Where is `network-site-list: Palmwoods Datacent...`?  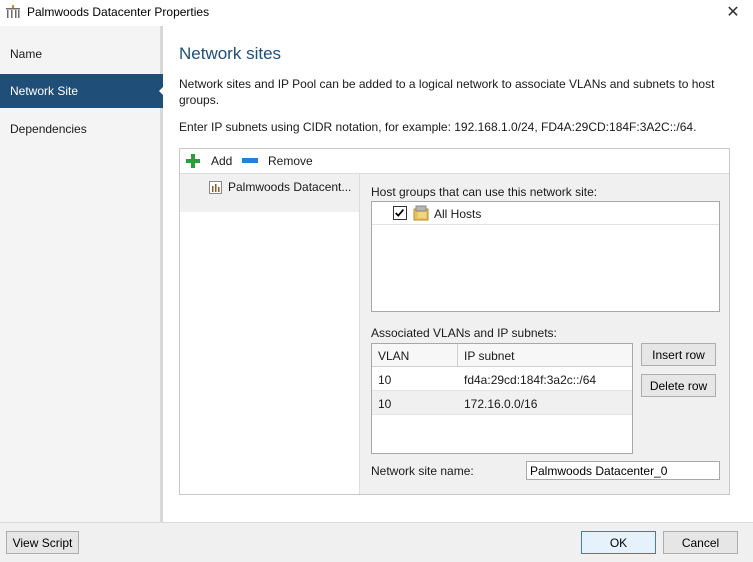
network-site-list: Palmwoods Datacent... is located at coordinates (270, 334).